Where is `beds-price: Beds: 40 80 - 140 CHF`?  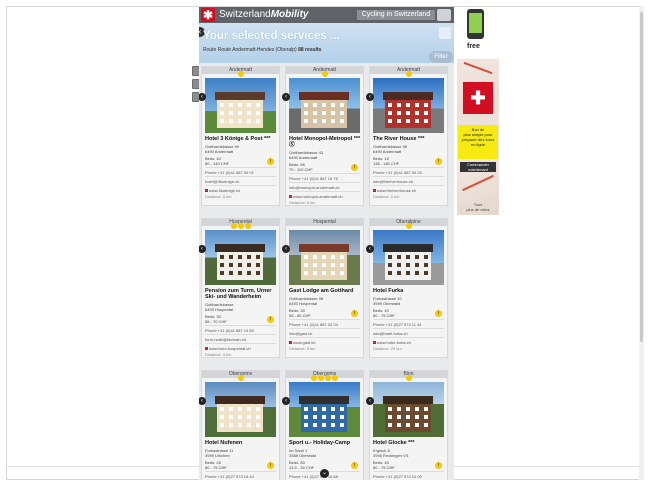
beds-price: Beds: 40 80 - 140 CHF is located at coordinates (230, 161).